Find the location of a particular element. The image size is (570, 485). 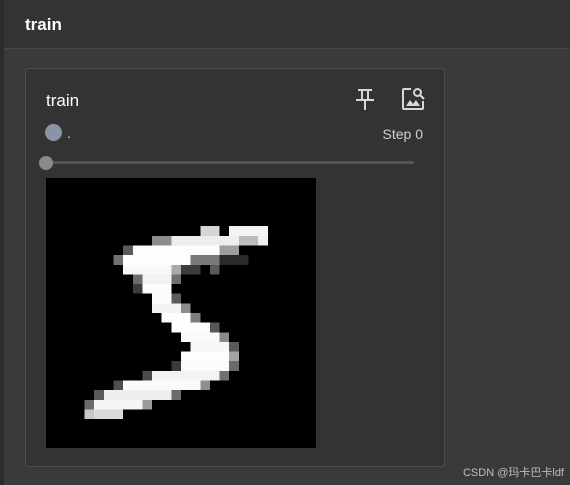

image-search-icon is located at coordinates (413, 99).